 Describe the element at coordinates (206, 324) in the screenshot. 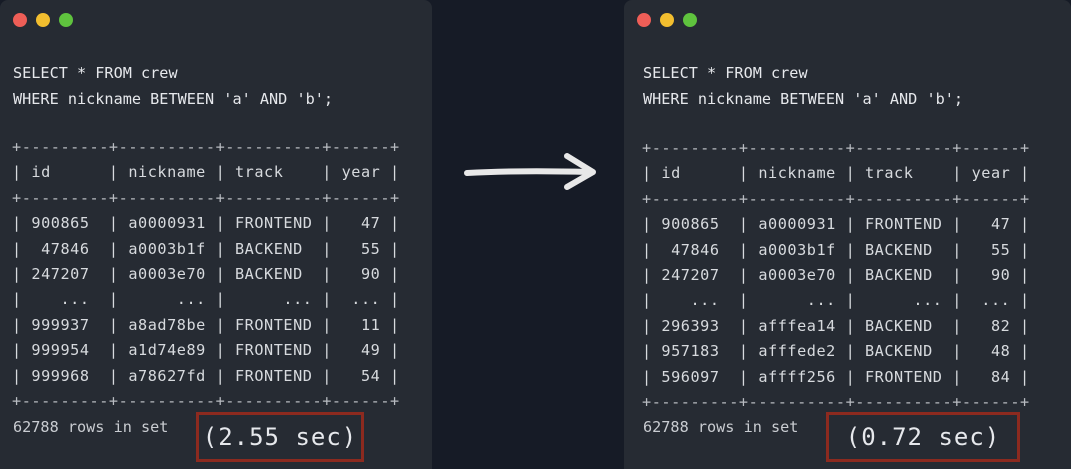

I see `table-row: | 999937 | a8ad78be | FRONTEND | 11 |` at that location.